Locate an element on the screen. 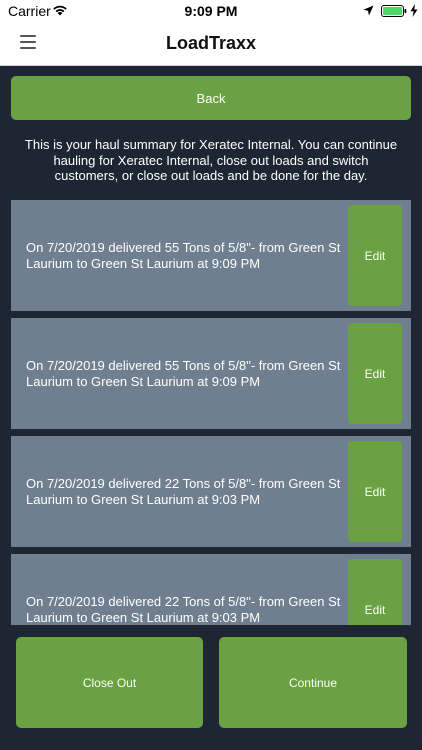 The image size is (422, 750). close-out-button: Close Out is located at coordinates (109, 682).